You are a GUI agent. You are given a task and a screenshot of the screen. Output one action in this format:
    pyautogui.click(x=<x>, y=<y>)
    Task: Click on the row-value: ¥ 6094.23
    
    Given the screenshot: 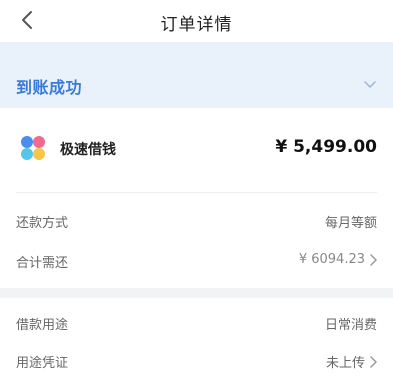 What is the action you would take?
    pyautogui.click(x=338, y=259)
    